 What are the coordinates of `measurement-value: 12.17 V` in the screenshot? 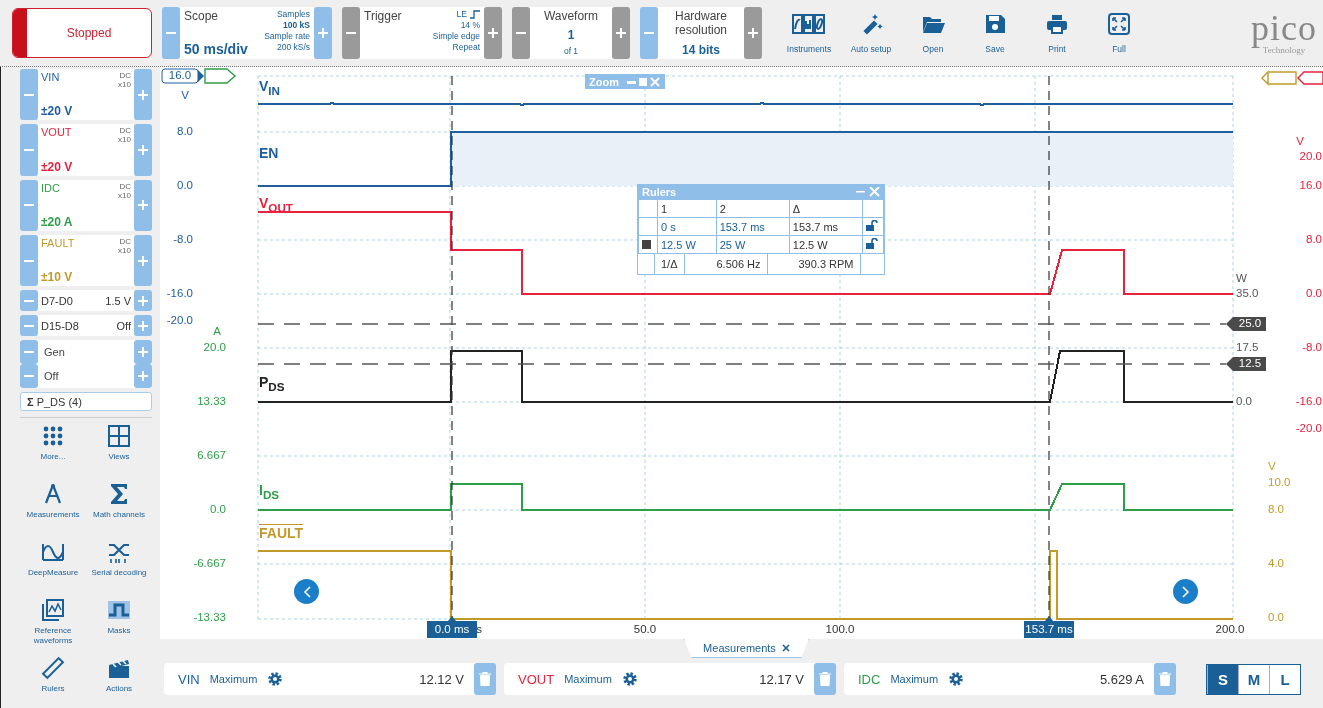 It's located at (781, 679).